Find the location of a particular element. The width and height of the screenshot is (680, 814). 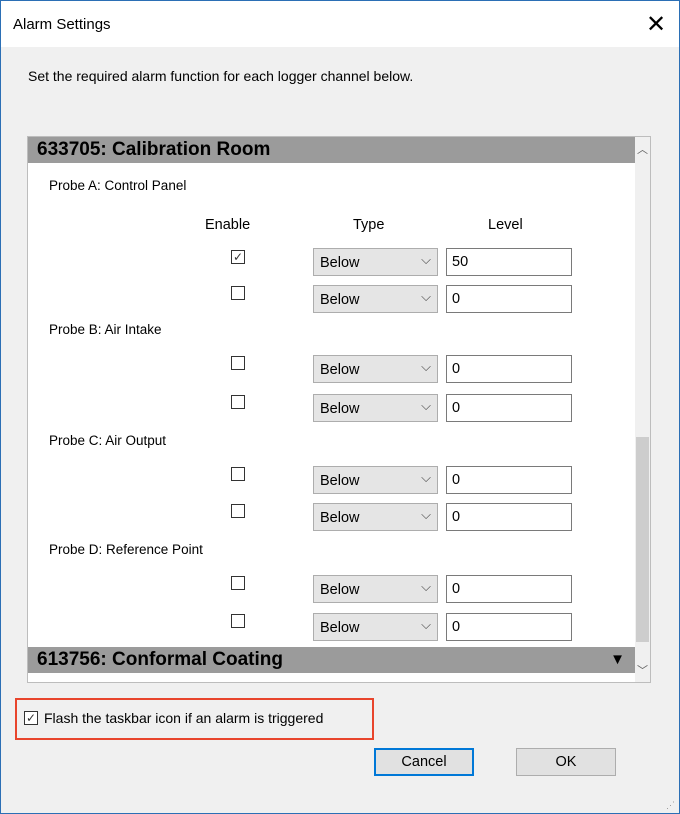

flash-taskbar-checkbox: ✓ is located at coordinates (31, 718).